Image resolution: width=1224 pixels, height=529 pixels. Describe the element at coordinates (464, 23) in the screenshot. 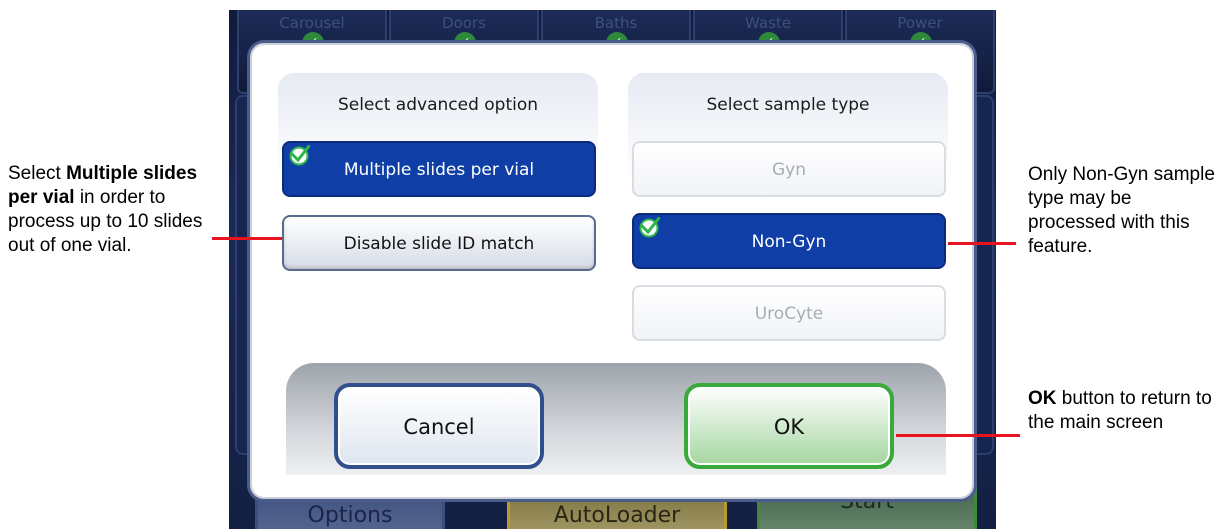

I see `status-label: Doors` at that location.